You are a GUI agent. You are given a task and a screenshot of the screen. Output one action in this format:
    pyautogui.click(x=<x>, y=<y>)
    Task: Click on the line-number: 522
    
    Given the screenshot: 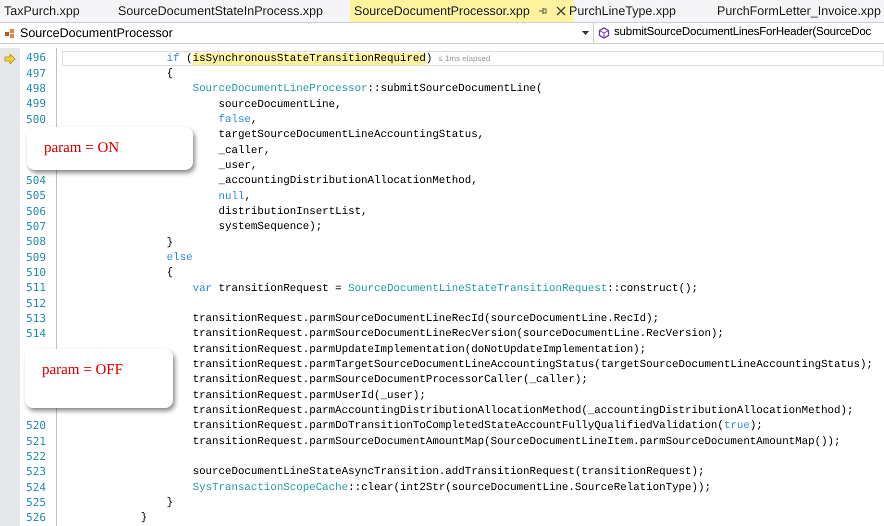 What is the action you would take?
    pyautogui.click(x=36, y=456)
    